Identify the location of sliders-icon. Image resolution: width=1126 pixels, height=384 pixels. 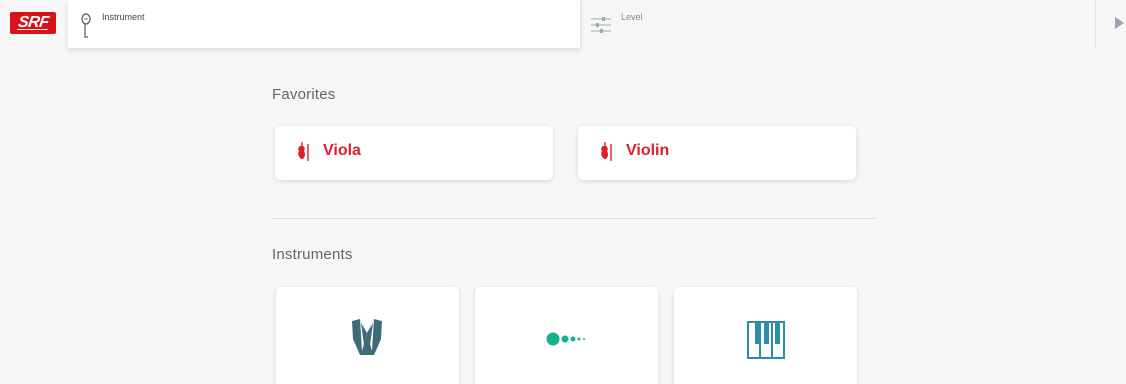
(601, 25).